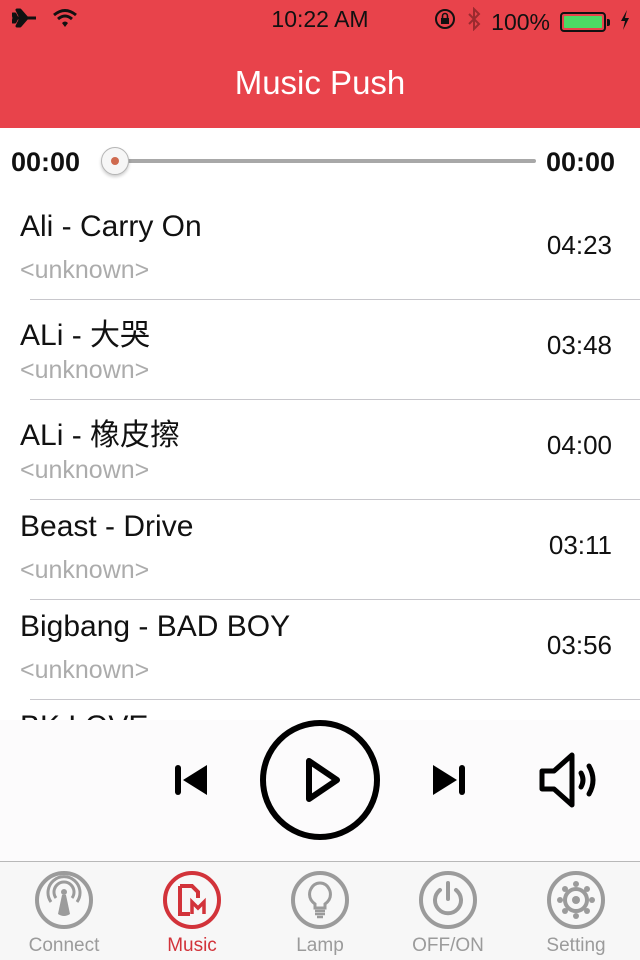 The width and height of the screenshot is (640, 960). Describe the element at coordinates (320, 650) in the screenshot. I see `track-row: Bigbang - BAD BOY <unknown> 03:56` at that location.